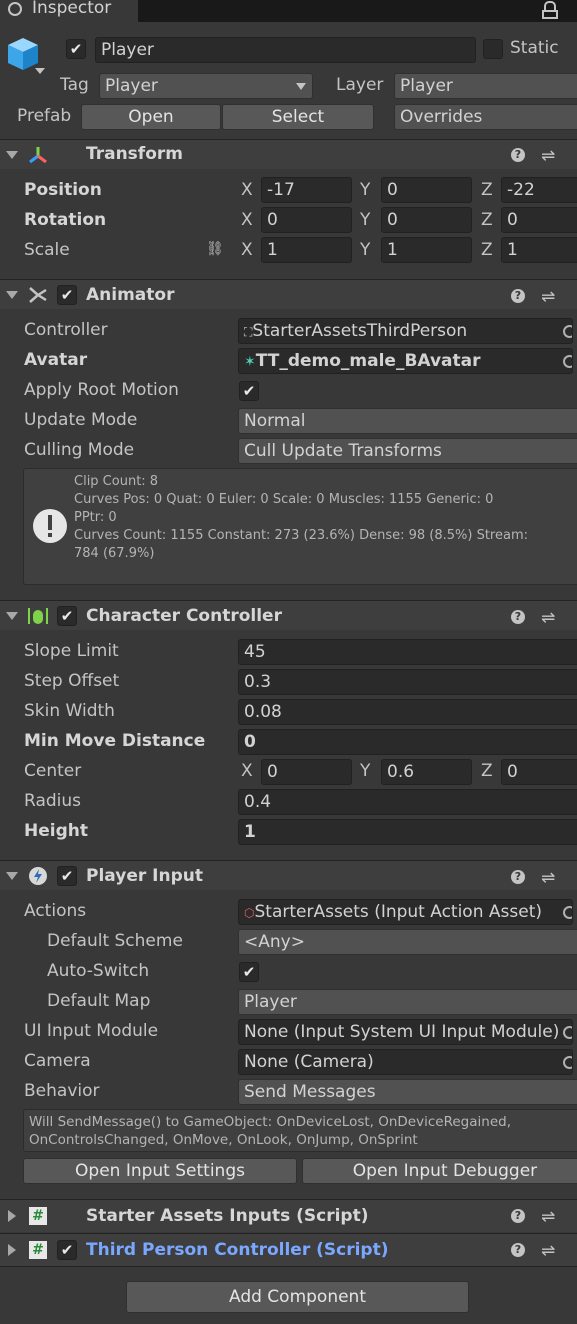 The height and width of the screenshot is (1324, 577). Describe the element at coordinates (407, 421) in the screenshot. I see `update-mode-dropdown: Normal` at that location.